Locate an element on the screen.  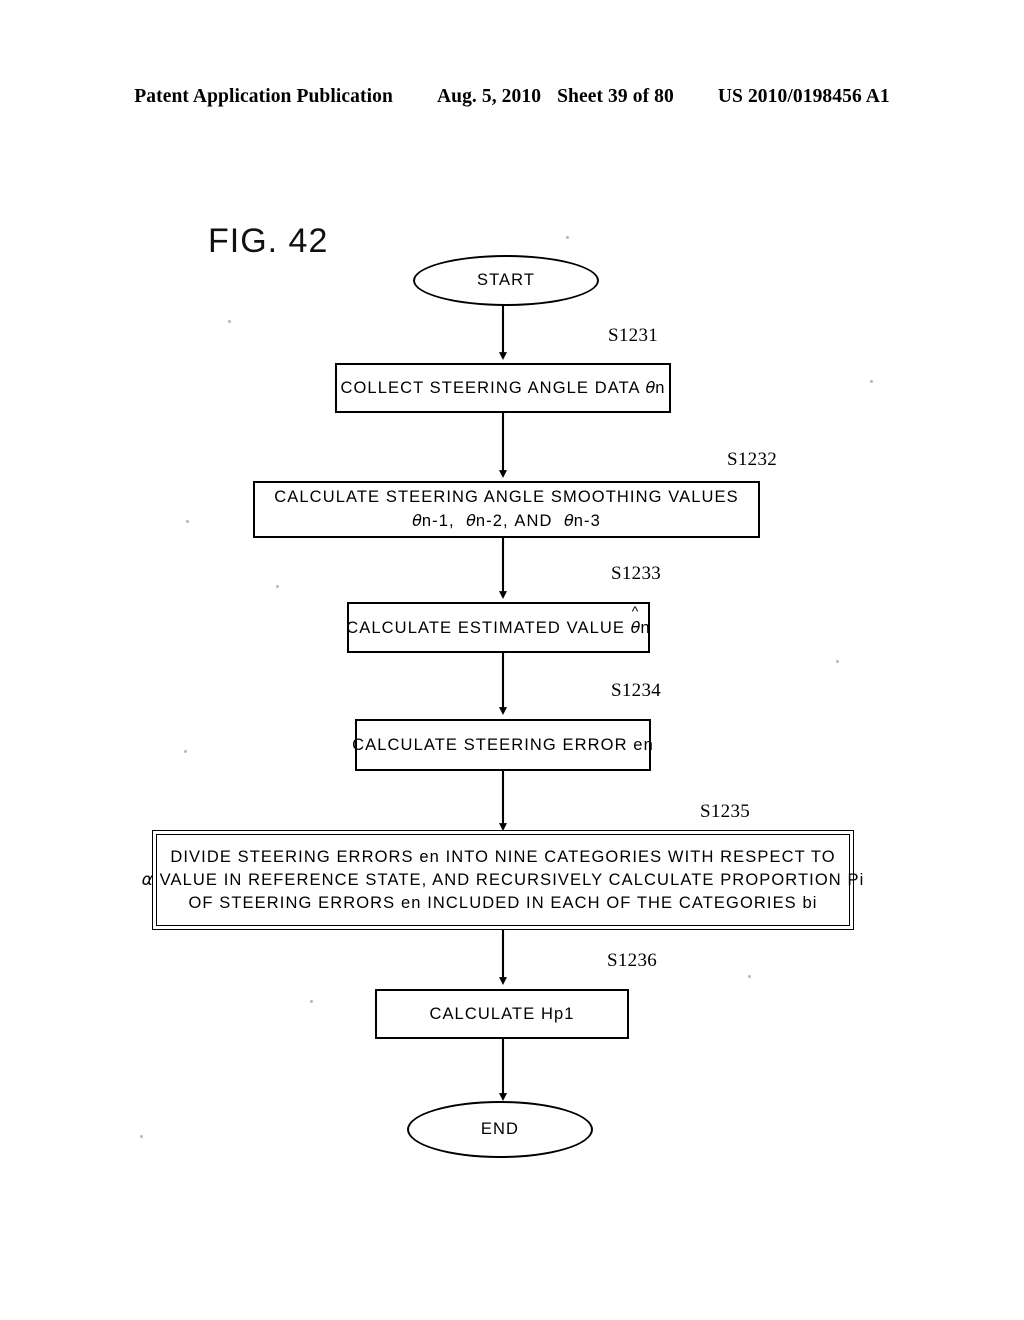
alpha-glyph: α is located at coordinates (147, 879).